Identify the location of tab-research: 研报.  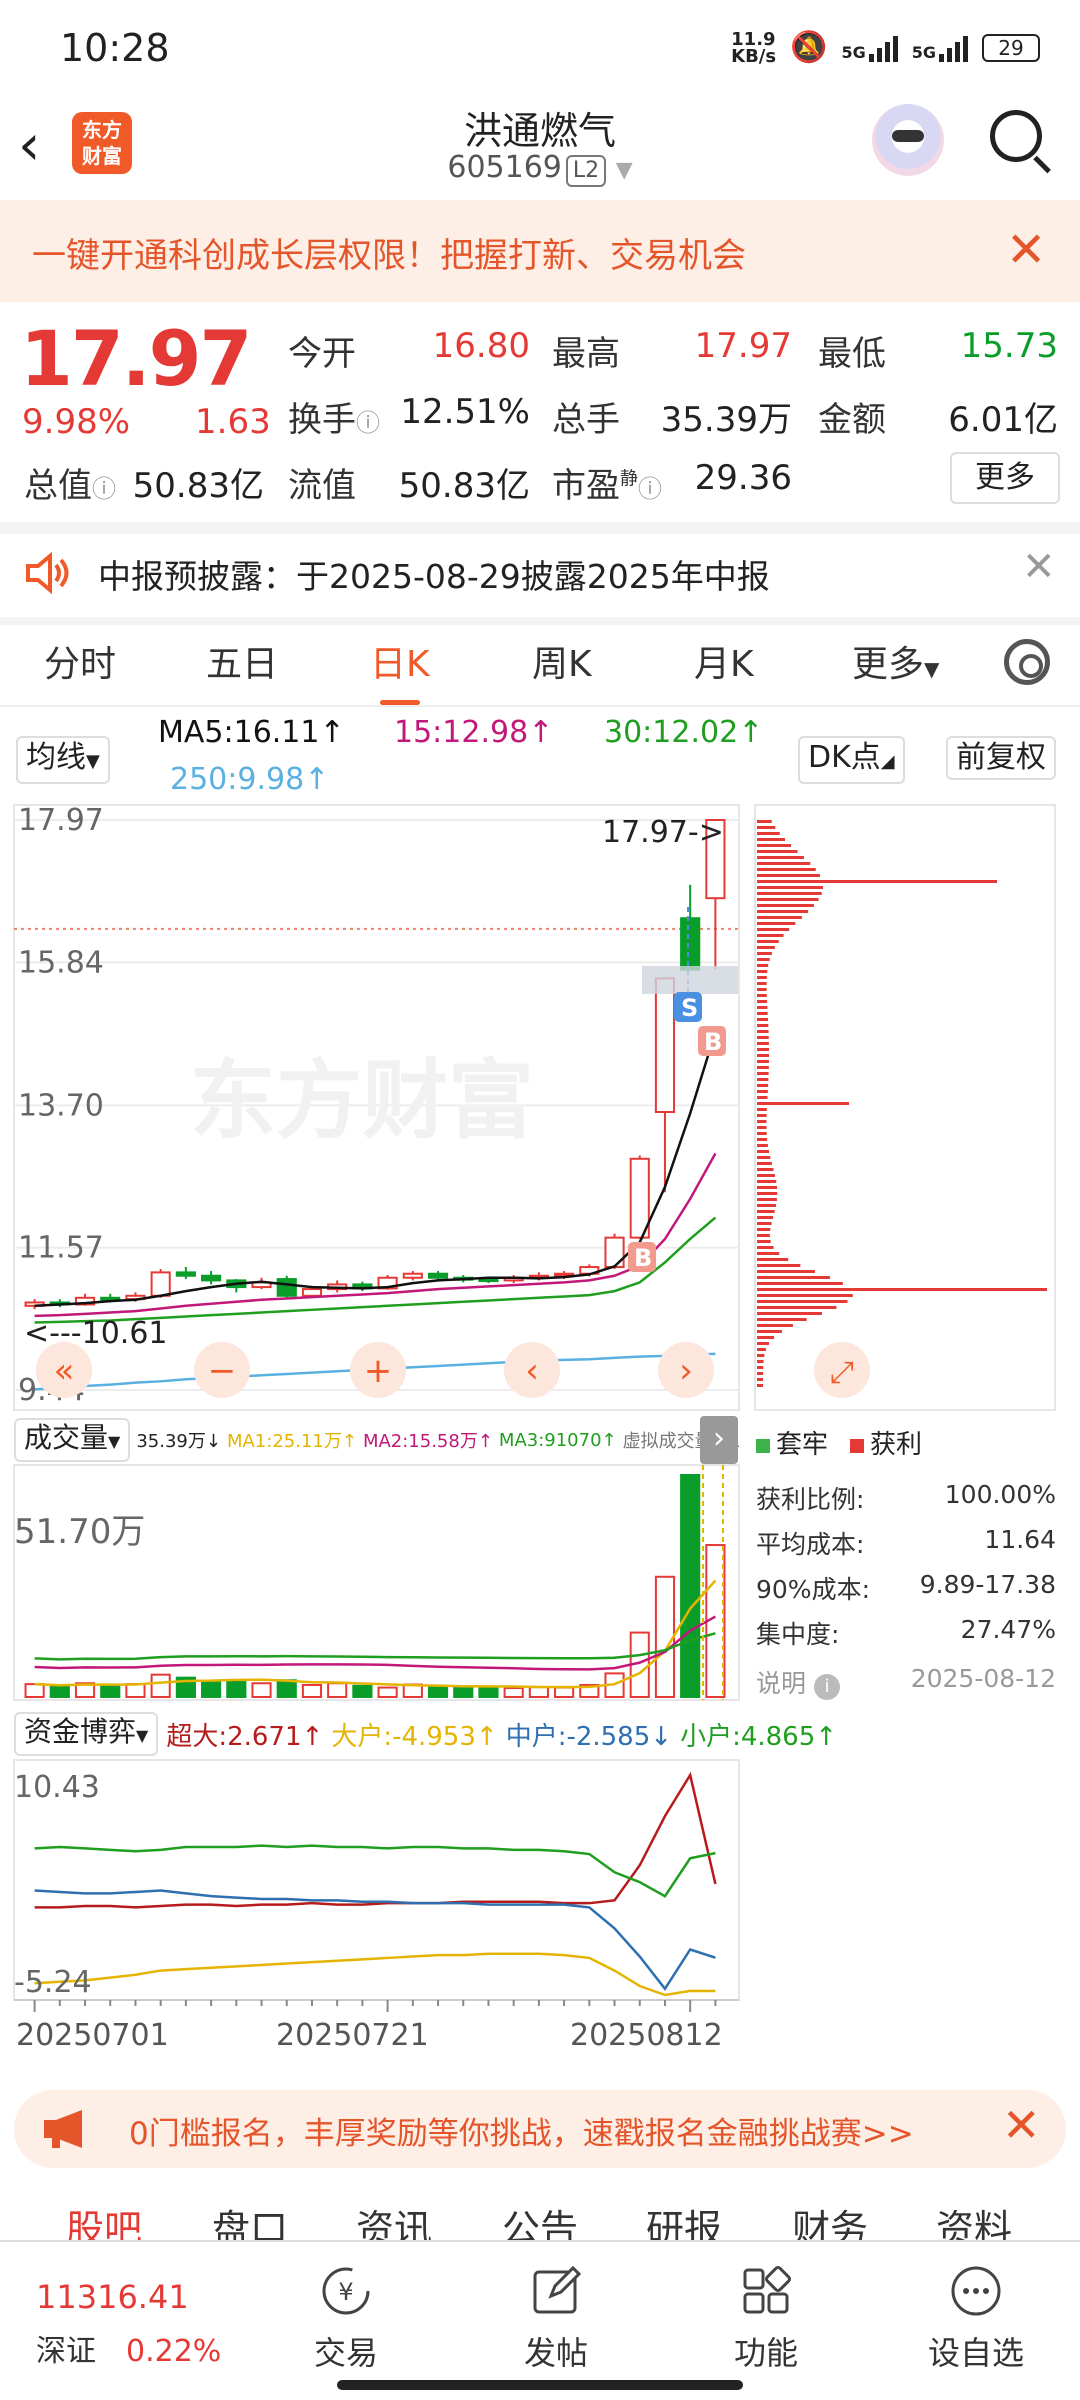
(684, 2219).